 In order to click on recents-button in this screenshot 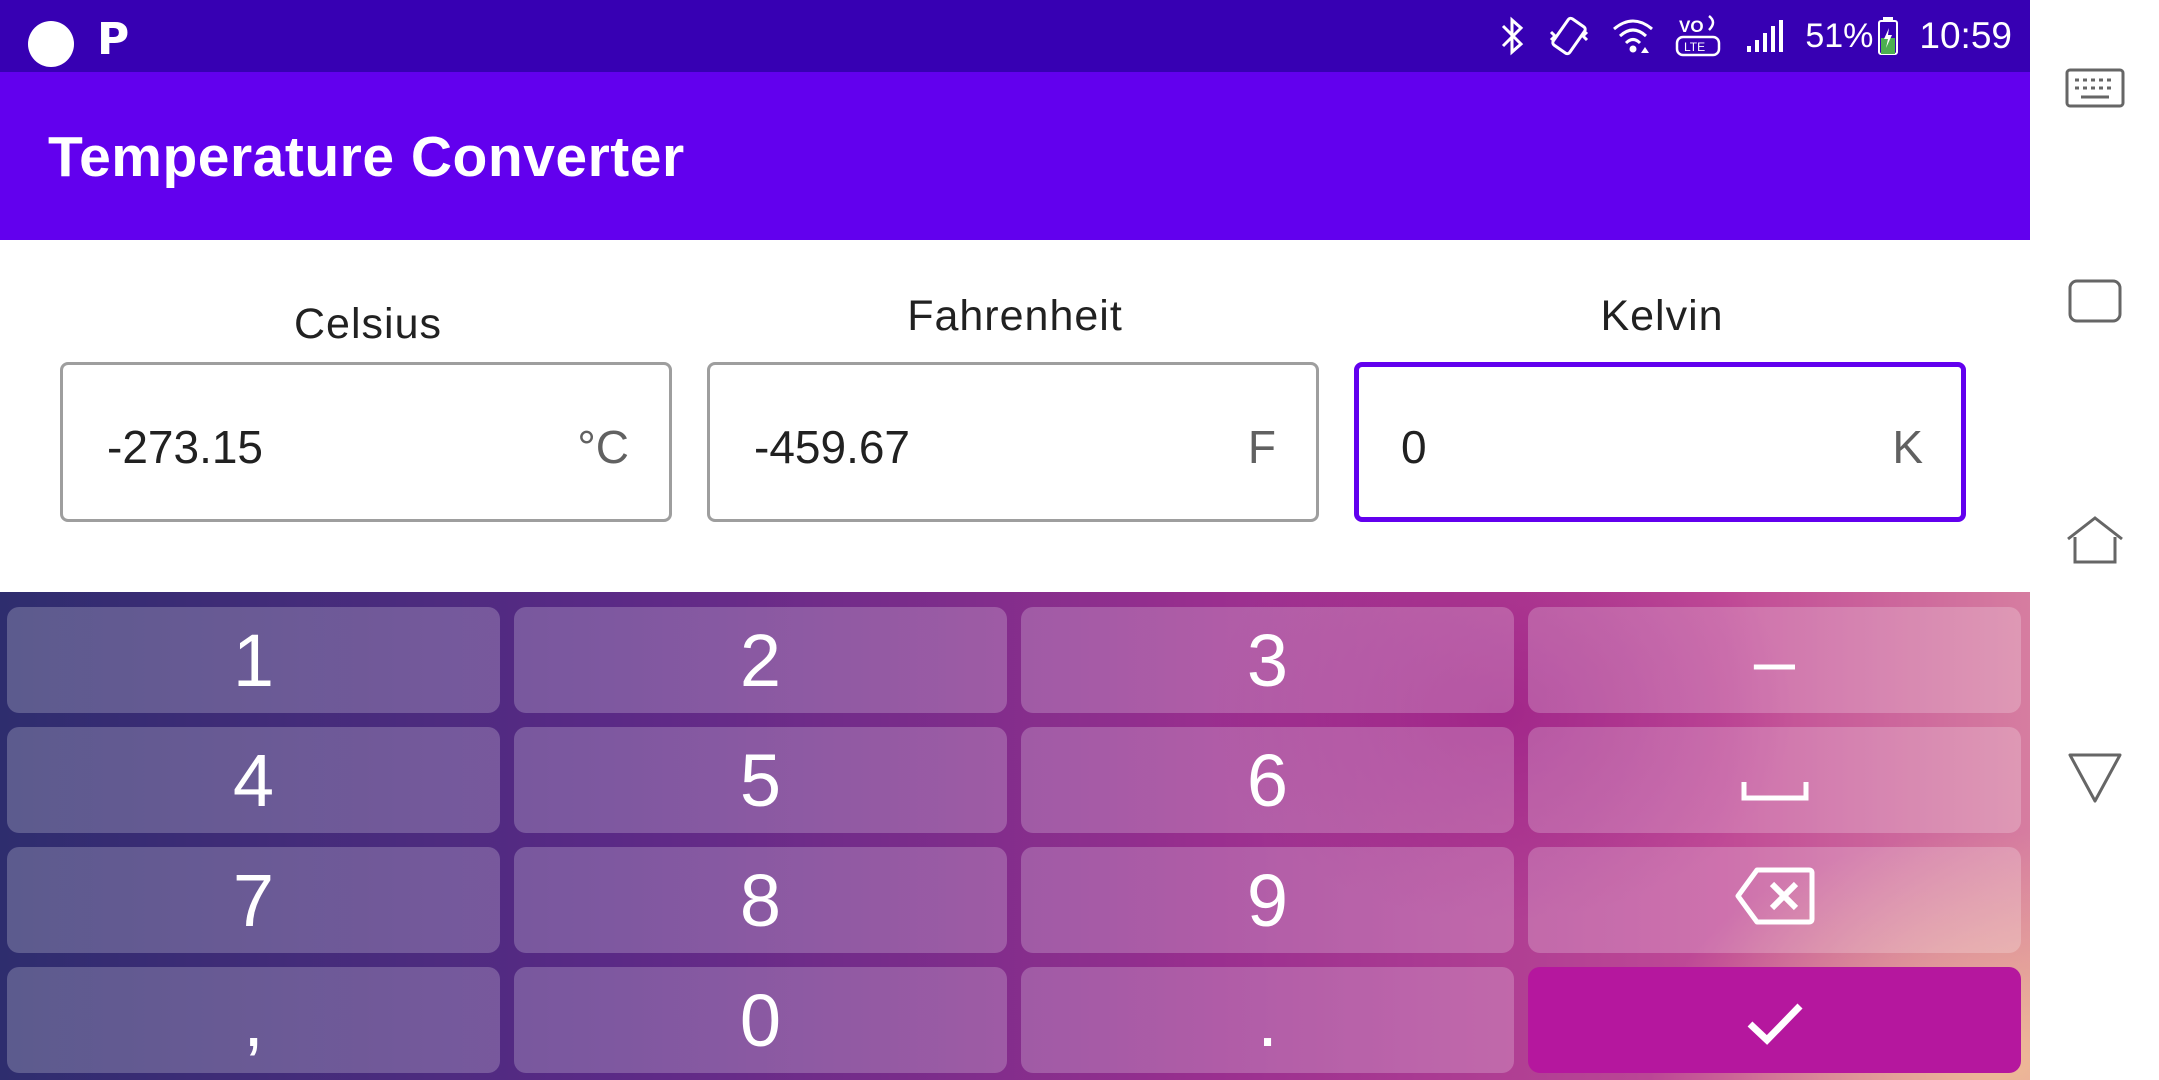, I will do `click(2094, 303)`.